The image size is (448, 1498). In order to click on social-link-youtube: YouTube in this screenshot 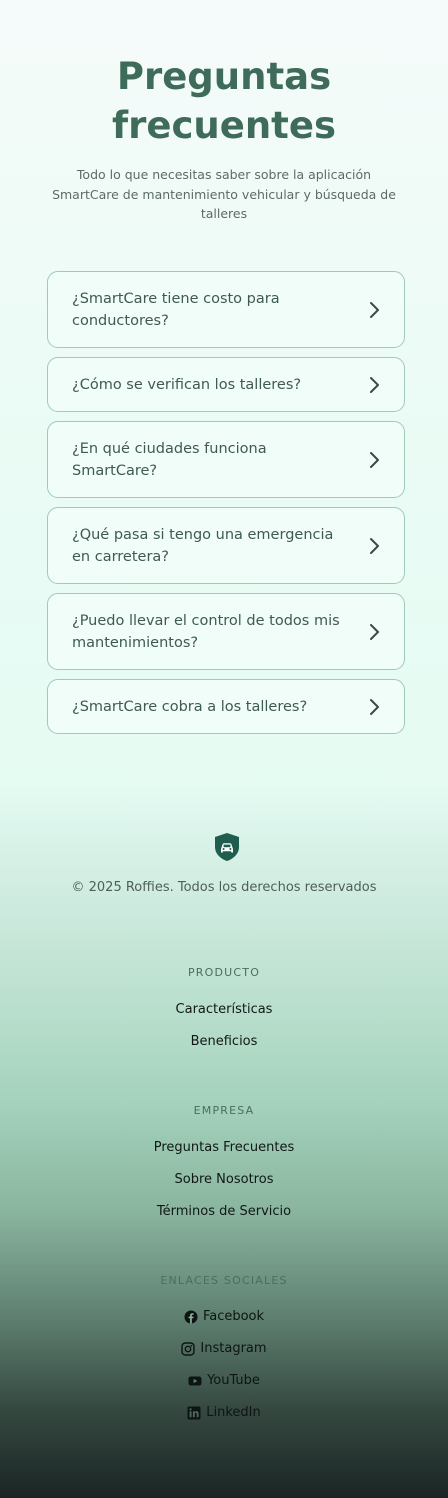, I will do `click(224, 1380)`.